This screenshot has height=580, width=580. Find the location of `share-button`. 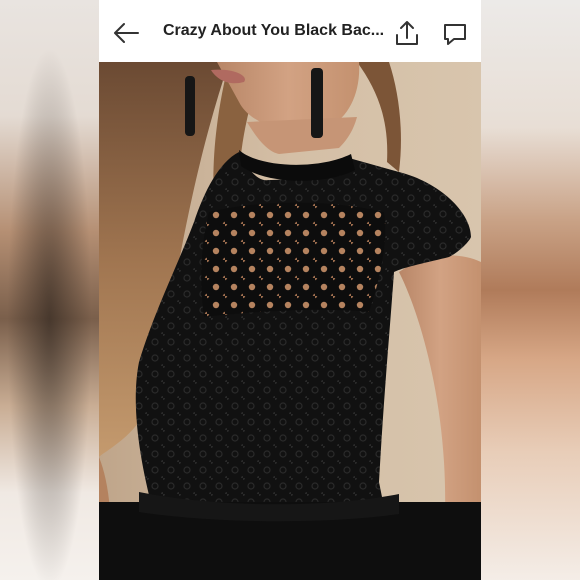

share-button is located at coordinates (407, 33).